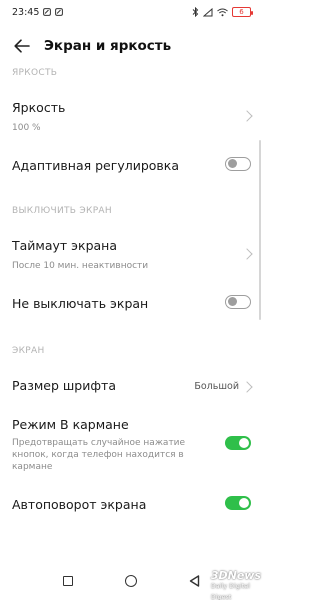  What do you see at coordinates (238, 302) in the screenshot?
I see `keep-screen-on-toggle` at bounding box center [238, 302].